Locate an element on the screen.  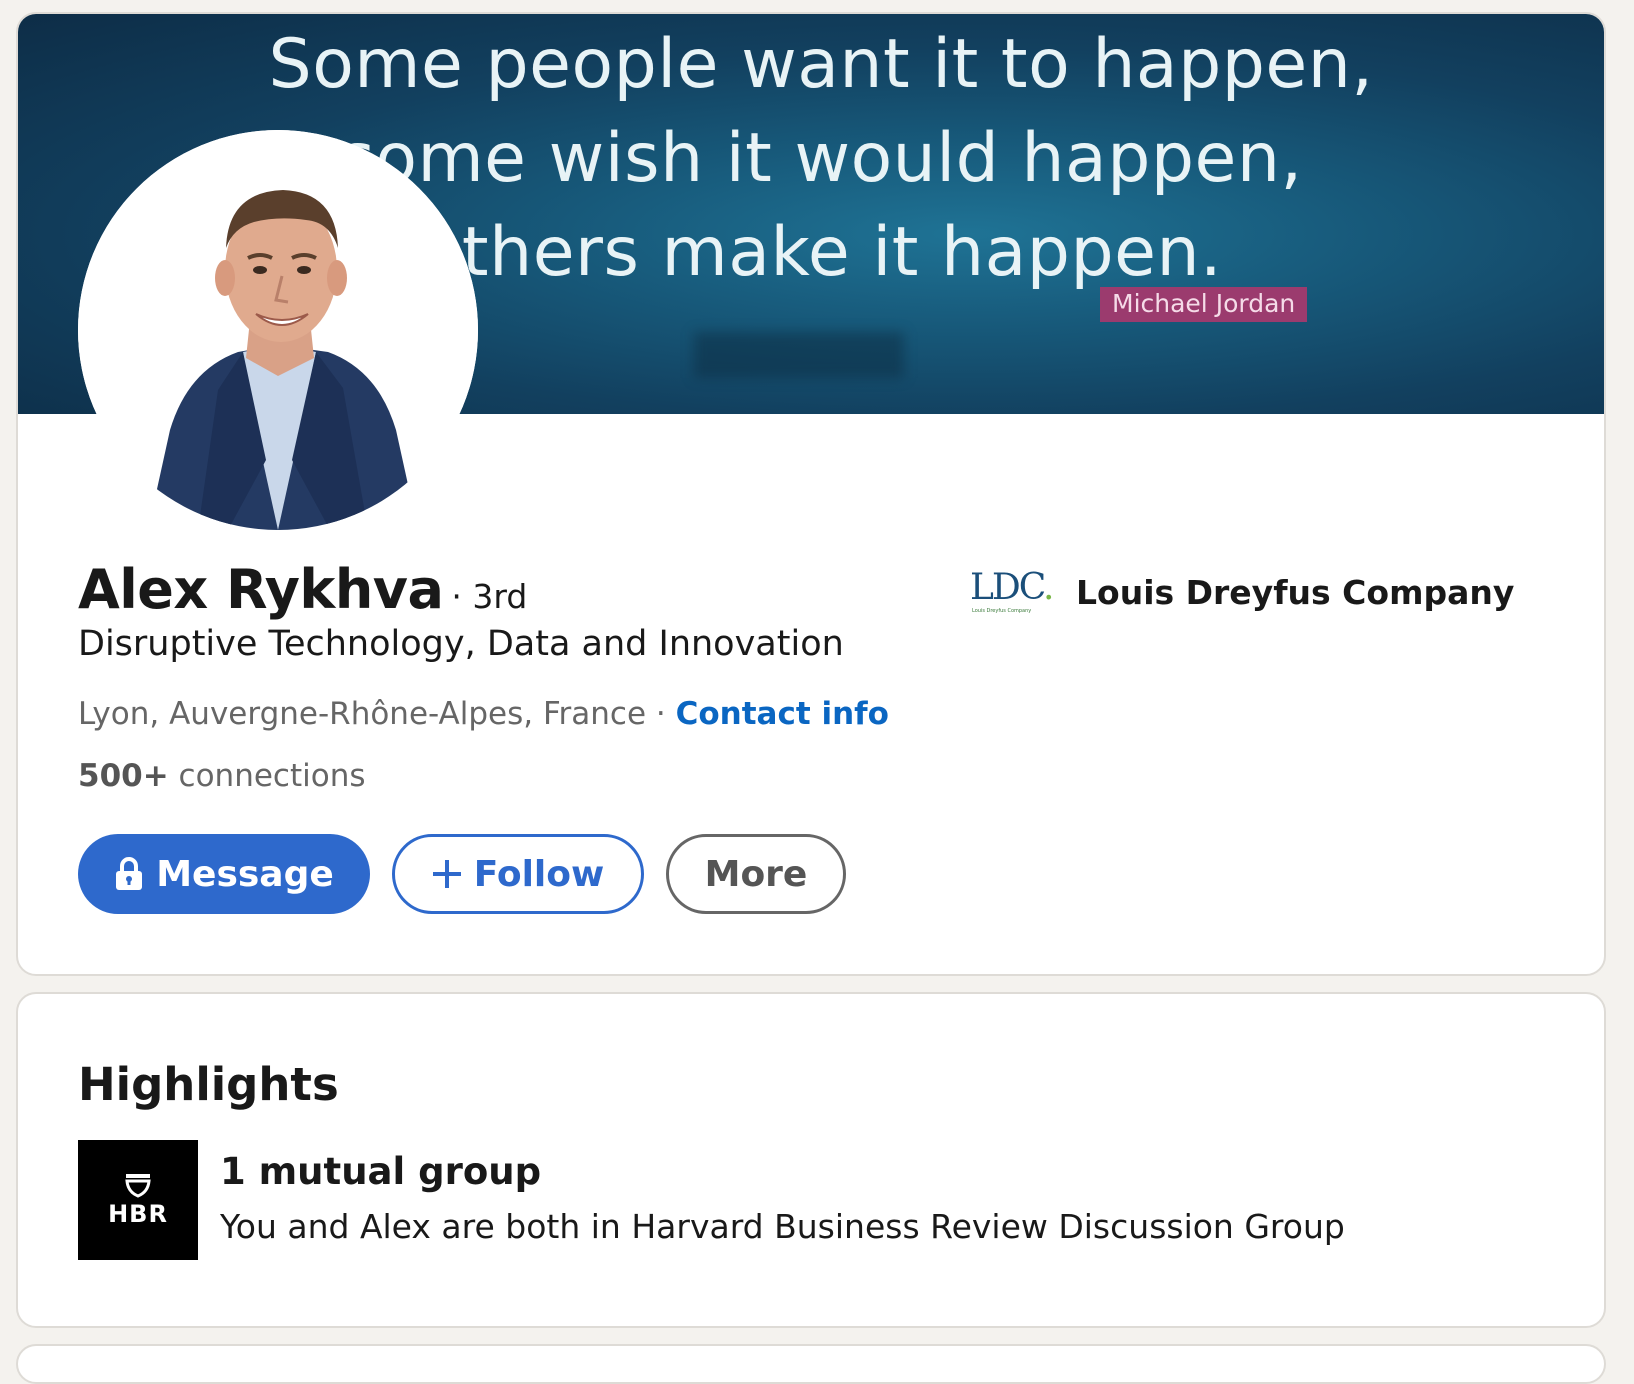
profile-avatar is located at coordinates (278, 330).